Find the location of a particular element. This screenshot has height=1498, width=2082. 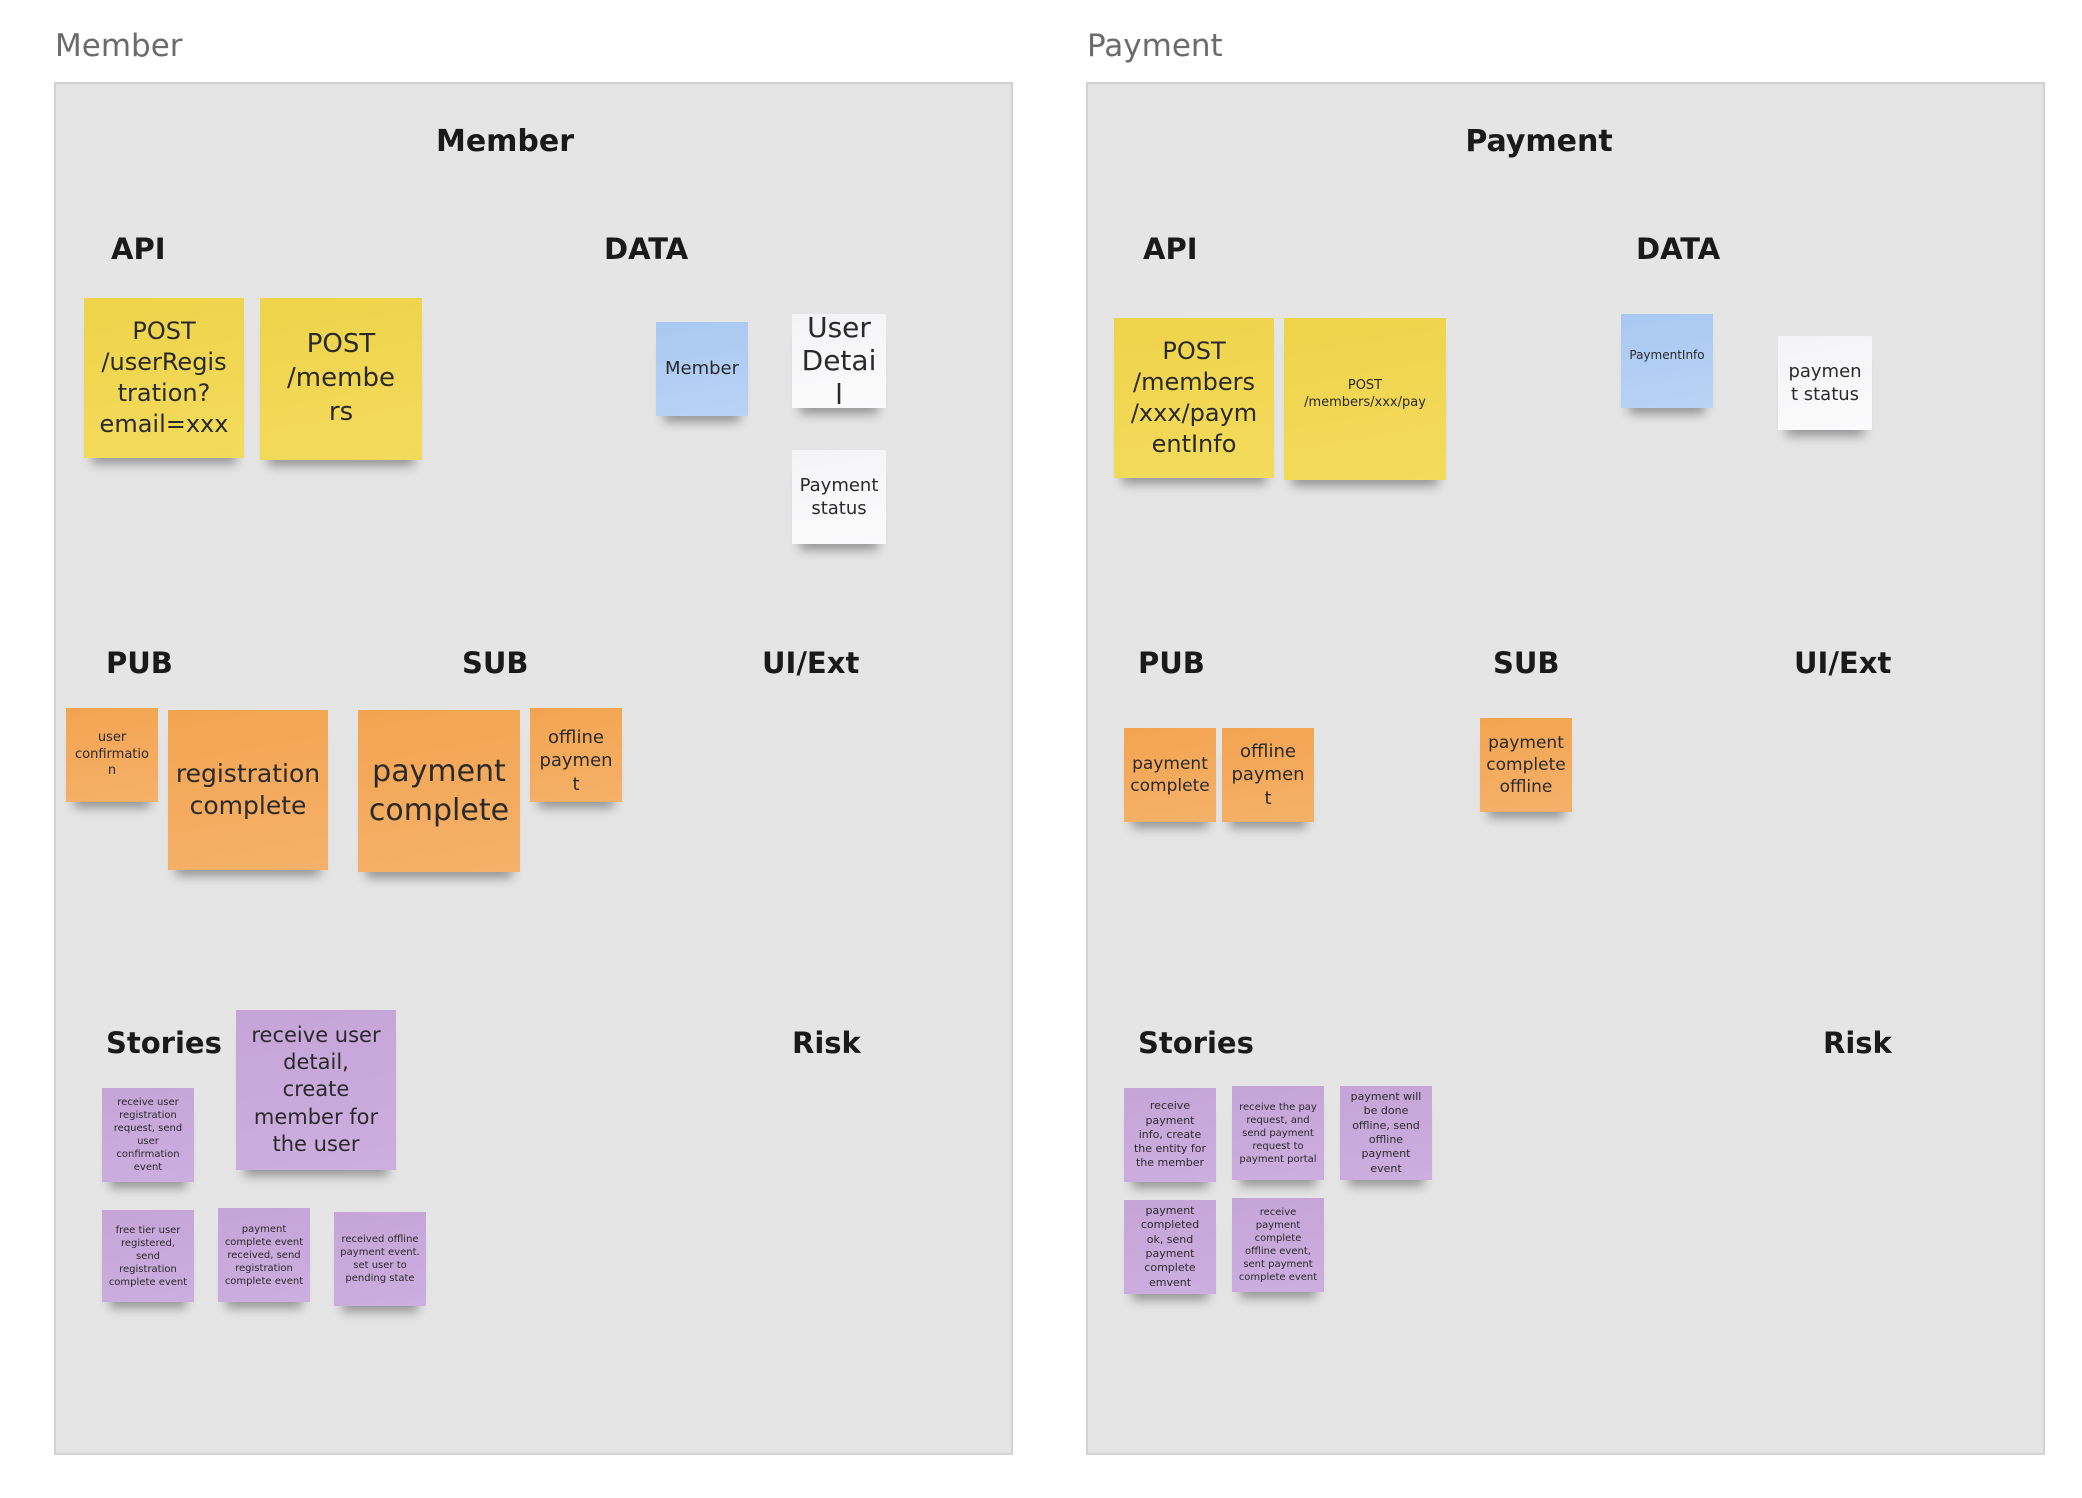

sticky-pub: registration complete is located at coordinates (248, 790).